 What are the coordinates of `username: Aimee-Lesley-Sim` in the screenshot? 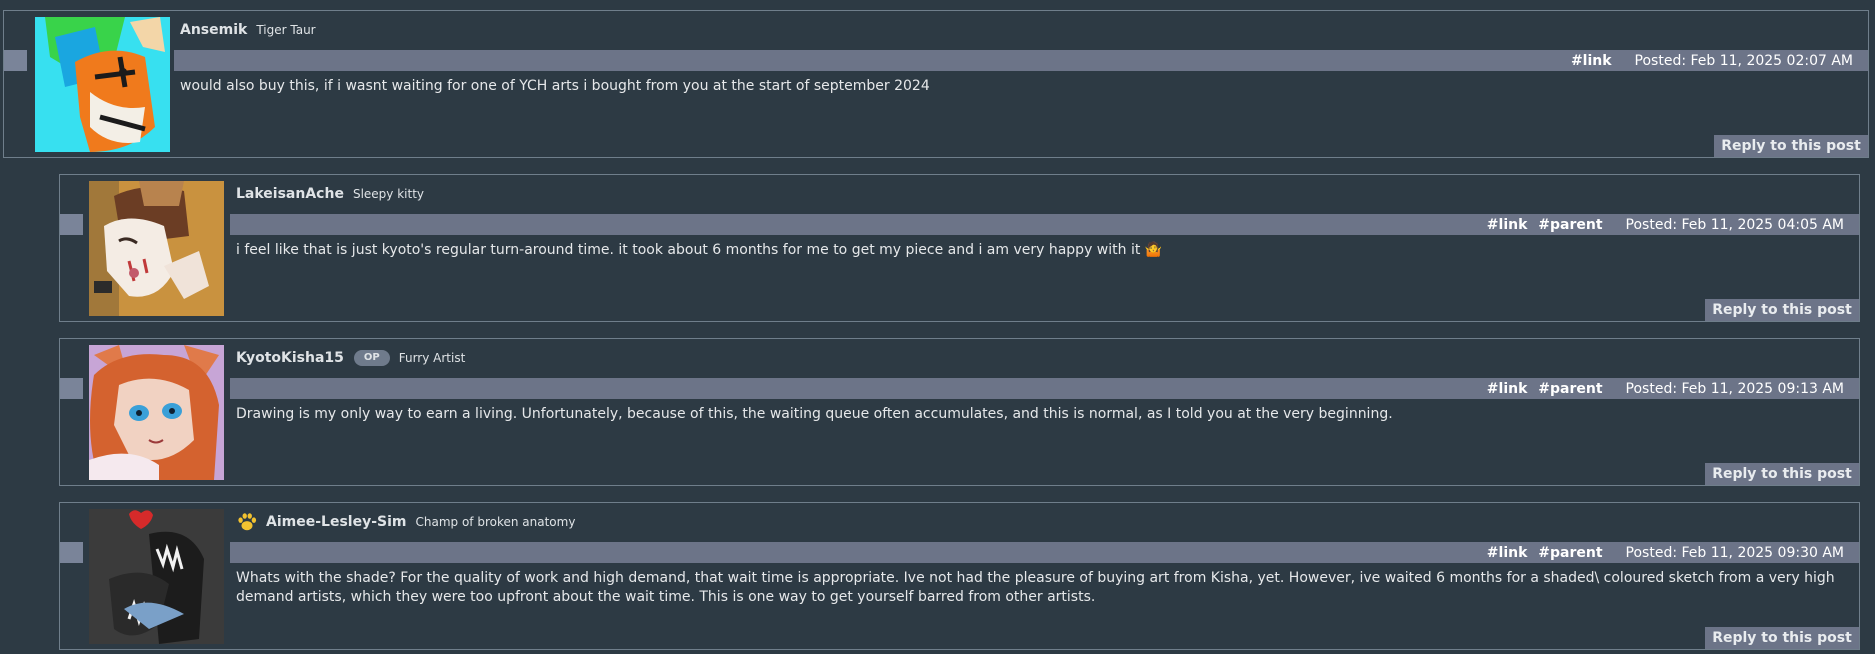 It's located at (336, 522).